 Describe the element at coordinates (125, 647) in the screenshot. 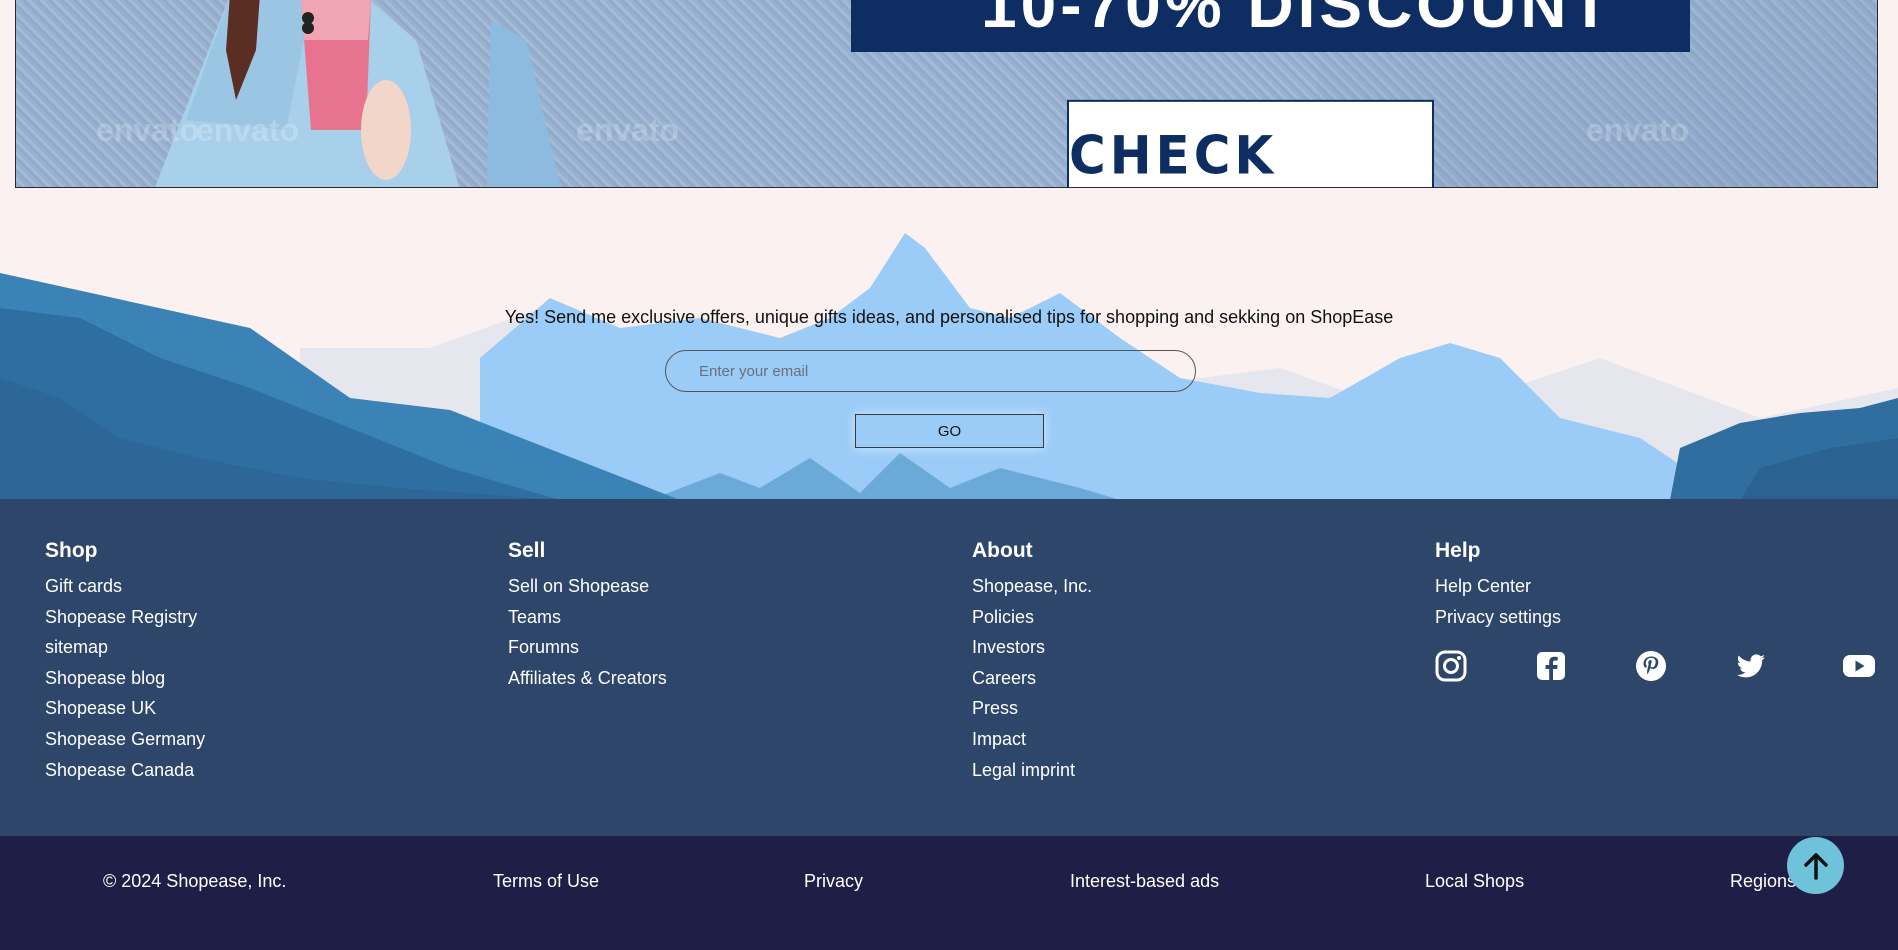

I see `footer-link: sitemap` at that location.